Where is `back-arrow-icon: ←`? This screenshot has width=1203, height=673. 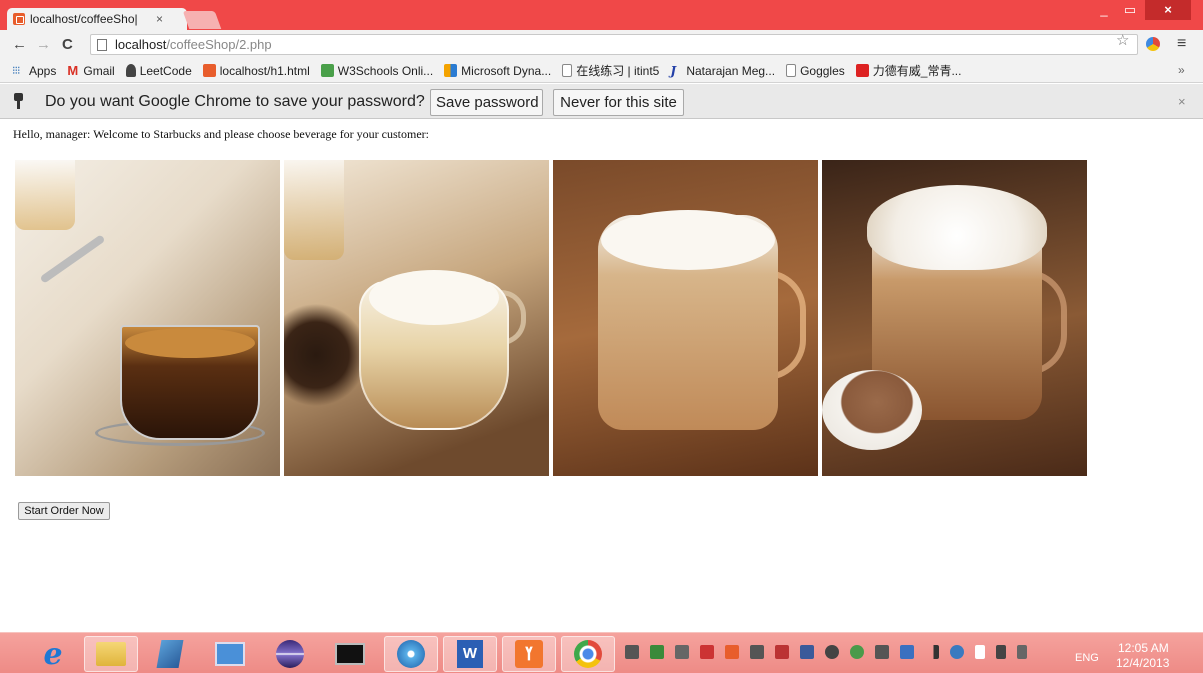 back-arrow-icon: ← is located at coordinates (19, 45).